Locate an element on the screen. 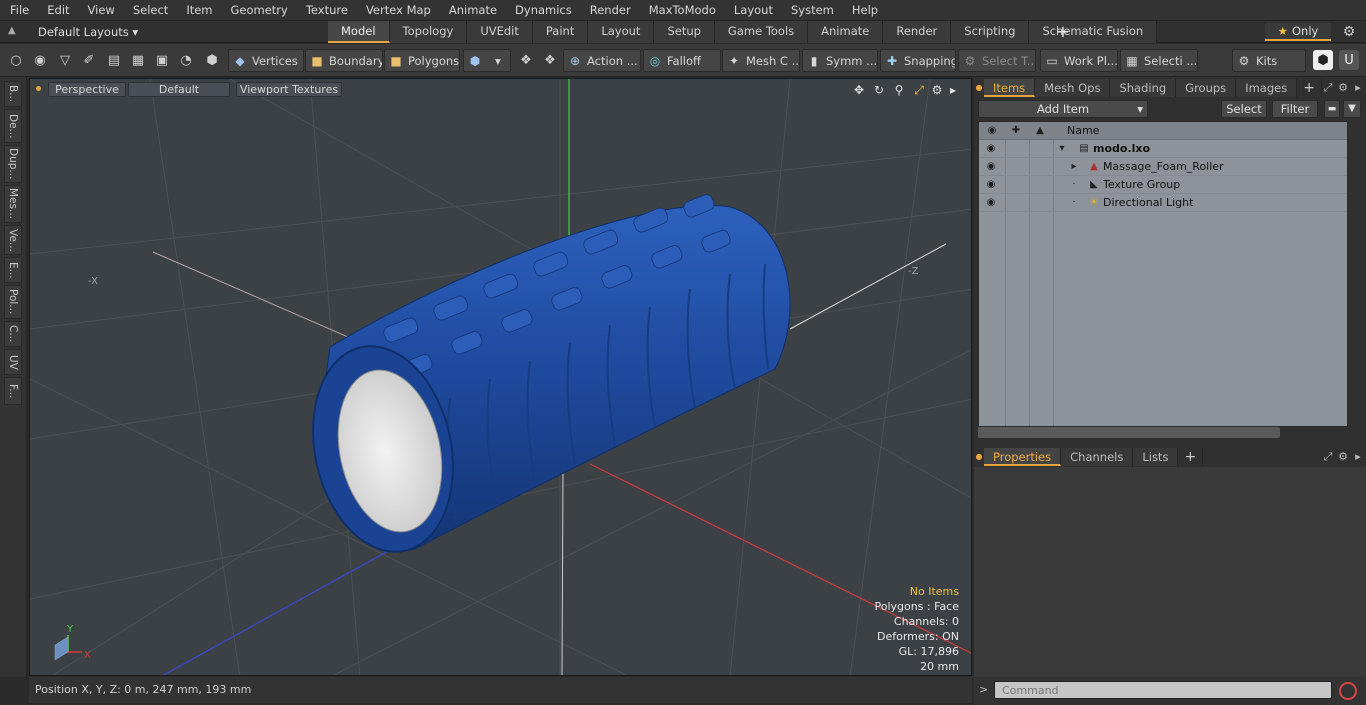  shield-icon: ⬢ is located at coordinates (212, 60).